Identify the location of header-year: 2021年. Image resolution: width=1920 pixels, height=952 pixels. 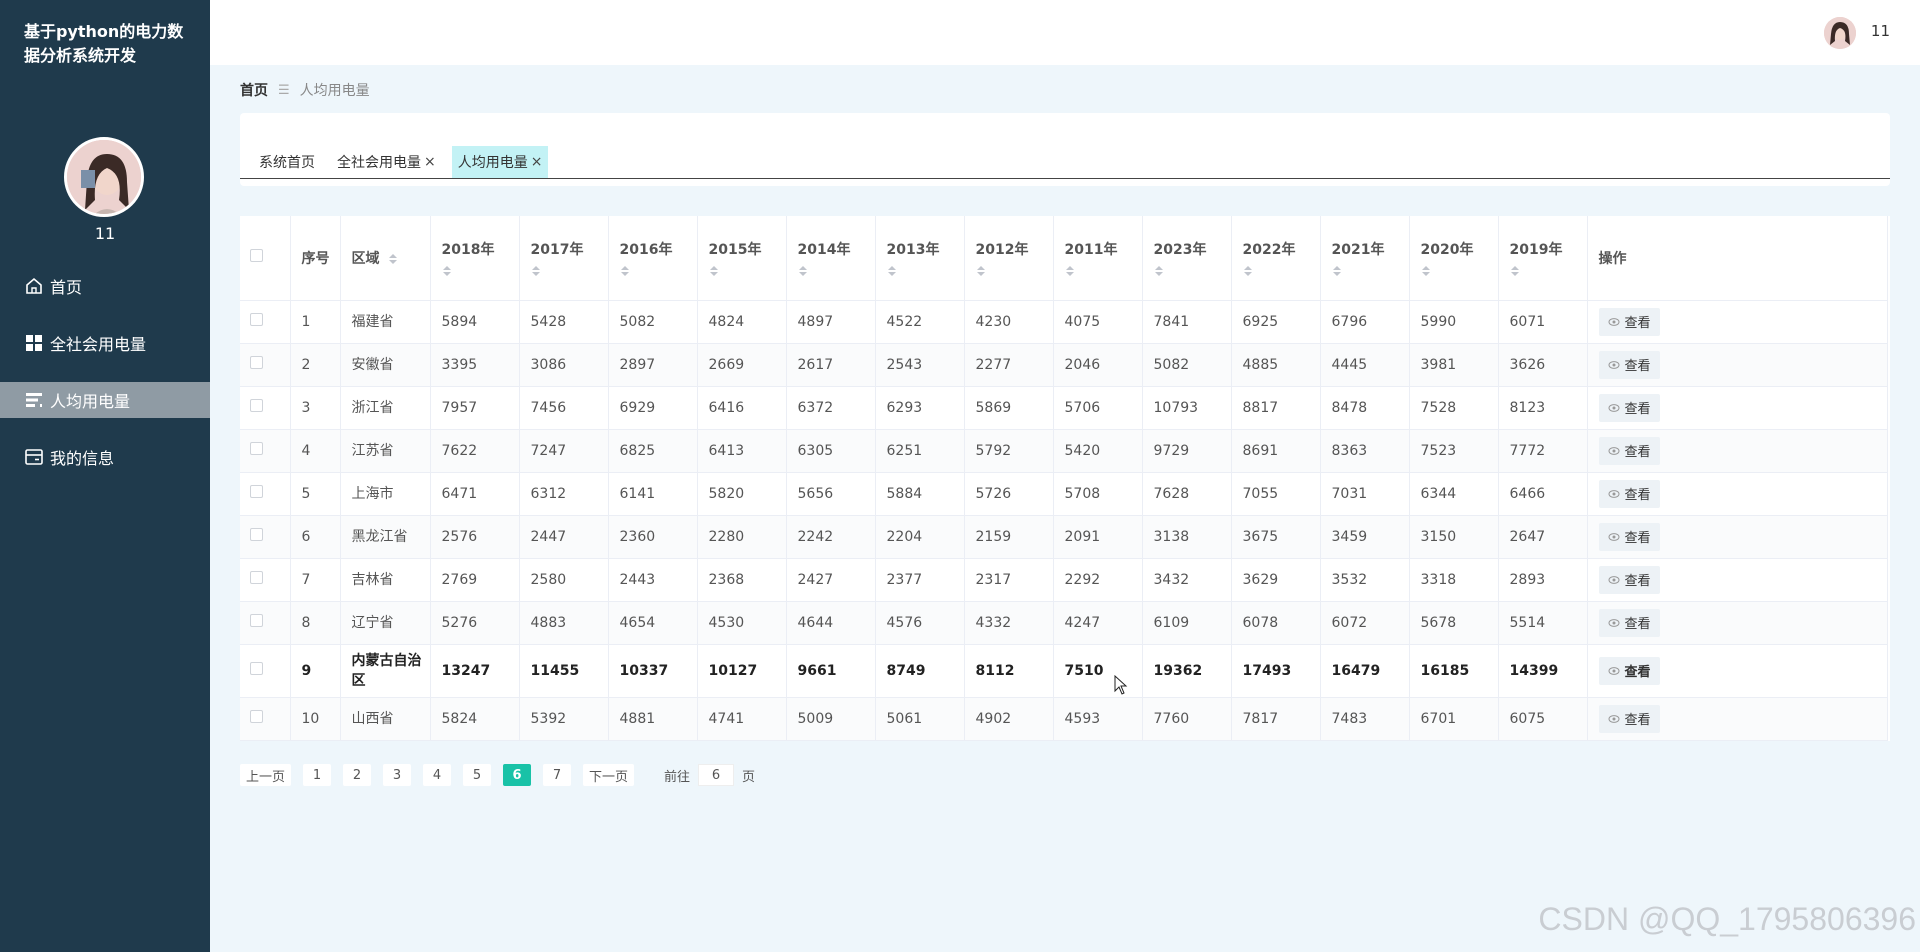
(1365, 258).